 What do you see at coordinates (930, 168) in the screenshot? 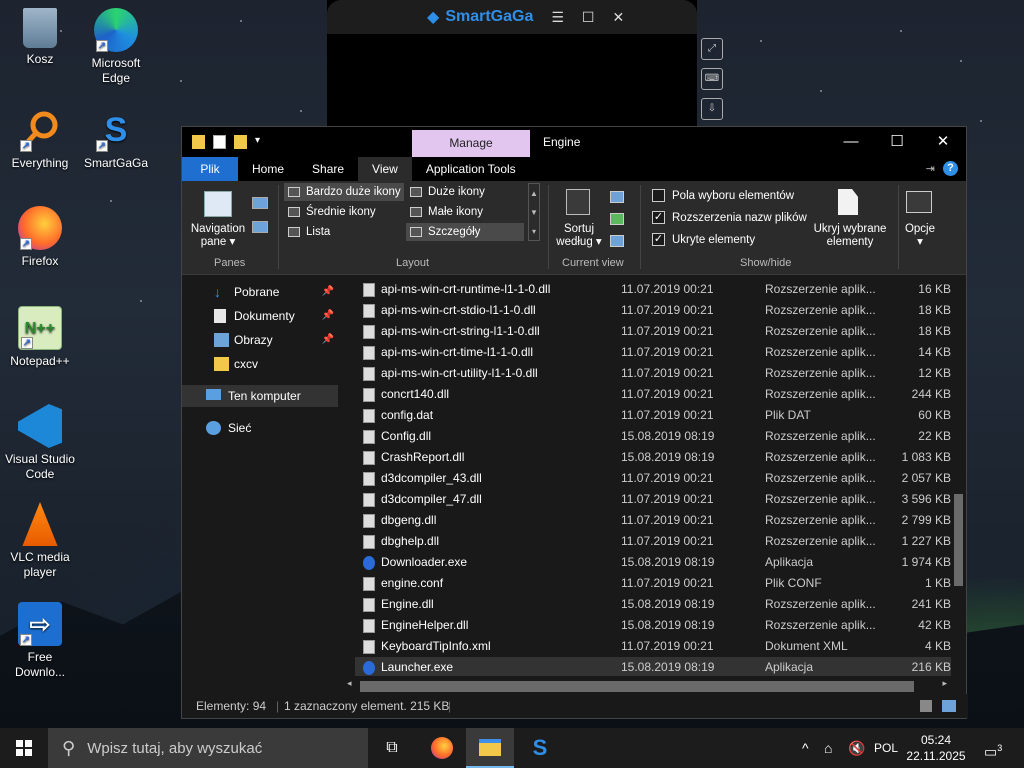
I see `pin-ribbon-icon: ⇥` at bounding box center [930, 168].